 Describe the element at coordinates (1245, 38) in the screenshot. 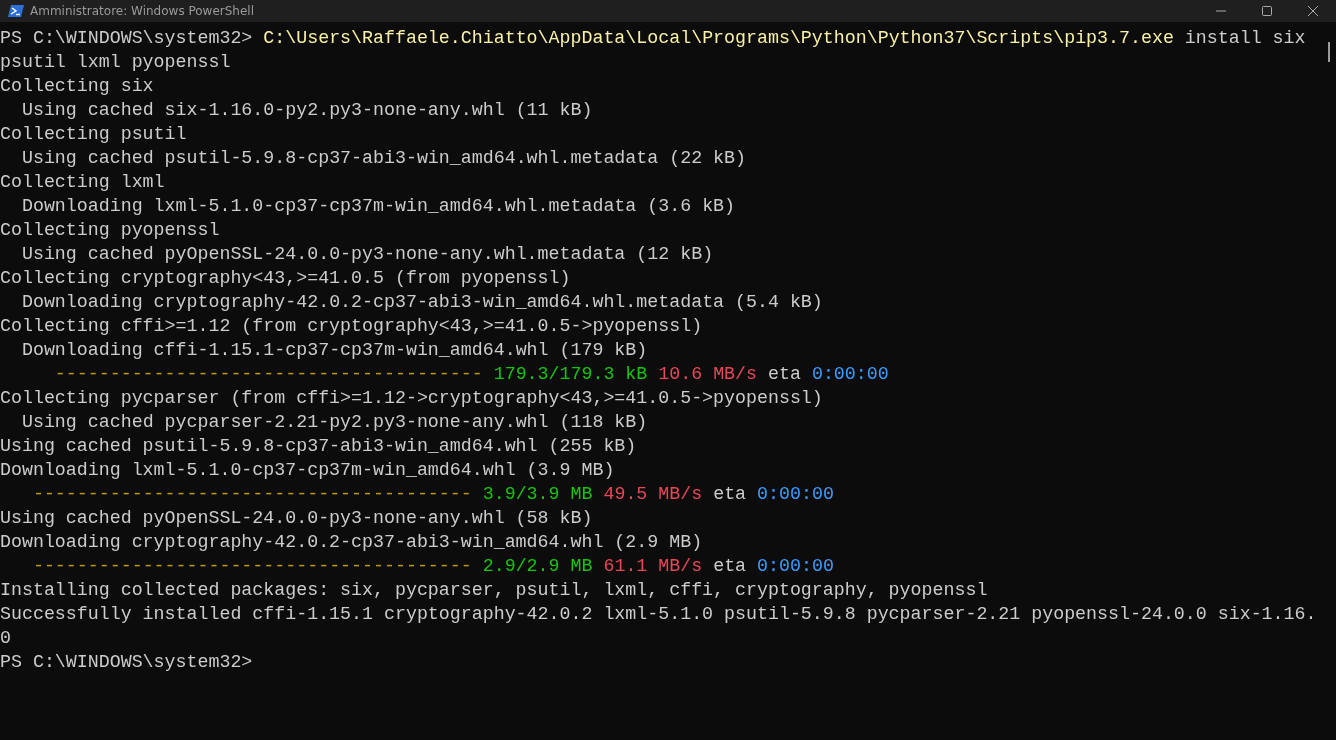

I see `output-text: install six` at that location.